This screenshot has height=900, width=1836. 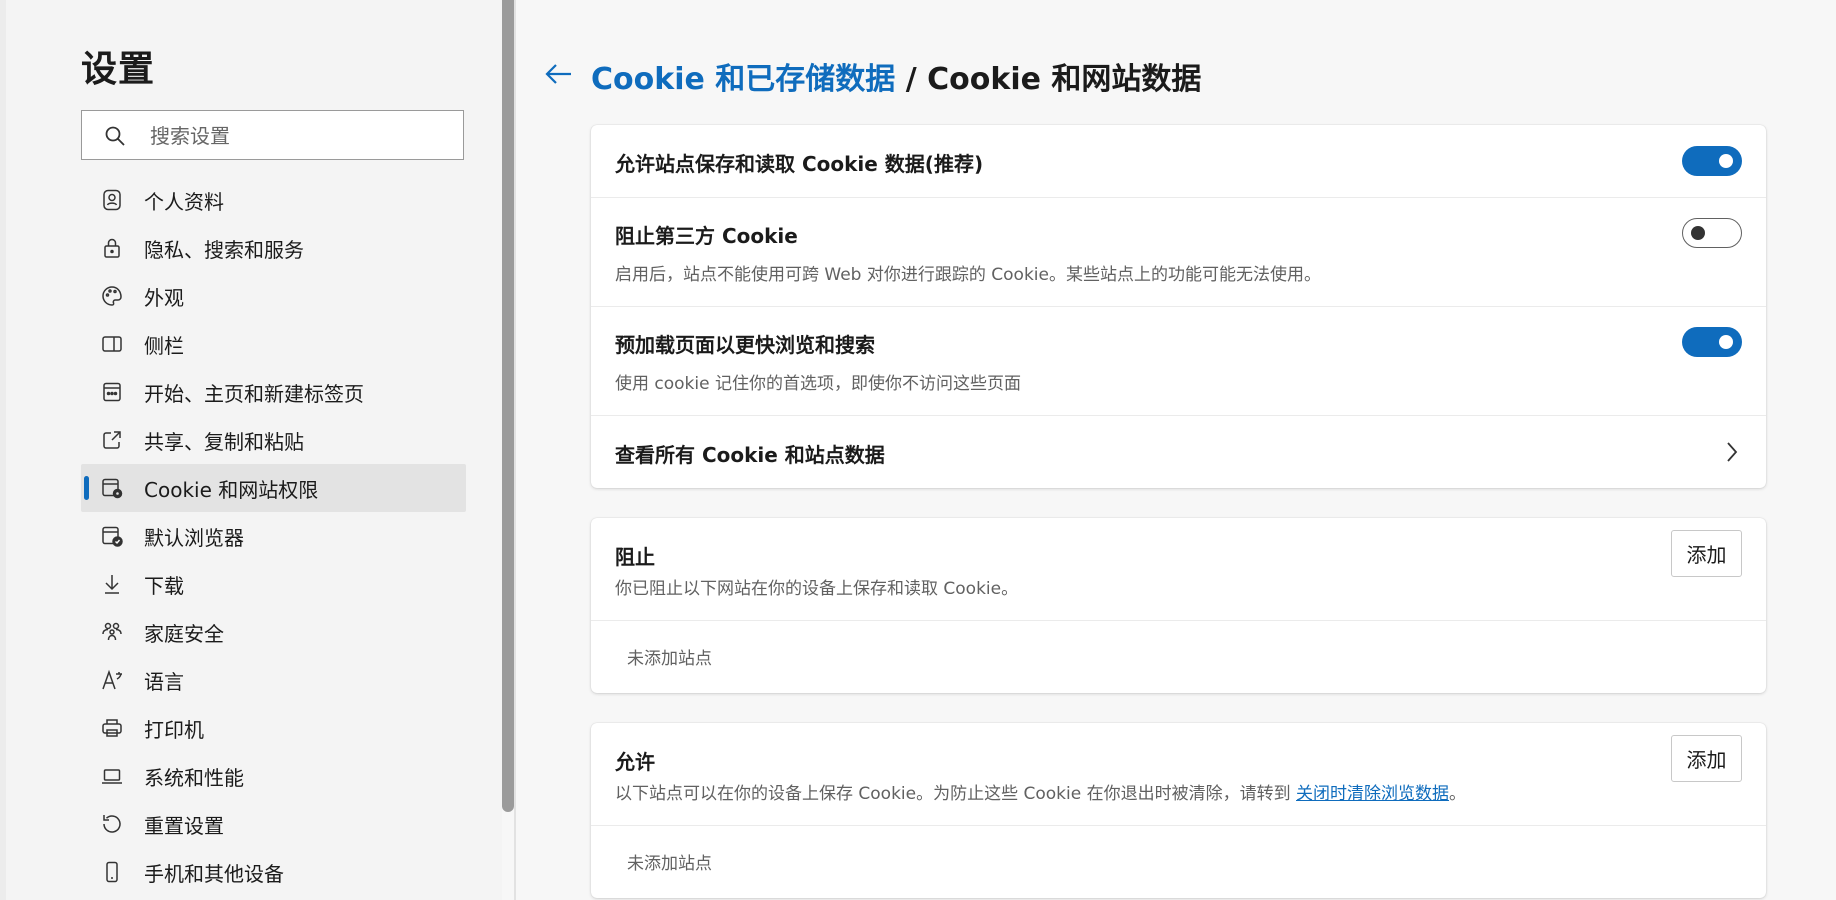 I want to click on block-empty-text: 未添加站点, so click(x=669, y=659).